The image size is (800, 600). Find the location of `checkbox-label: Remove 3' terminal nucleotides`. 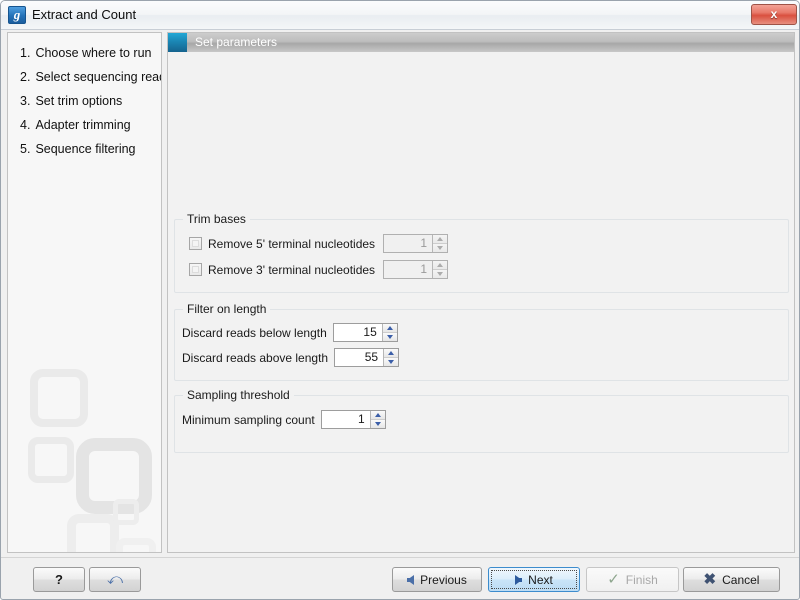

checkbox-label: Remove 3' terminal nucleotides is located at coordinates (292, 269).